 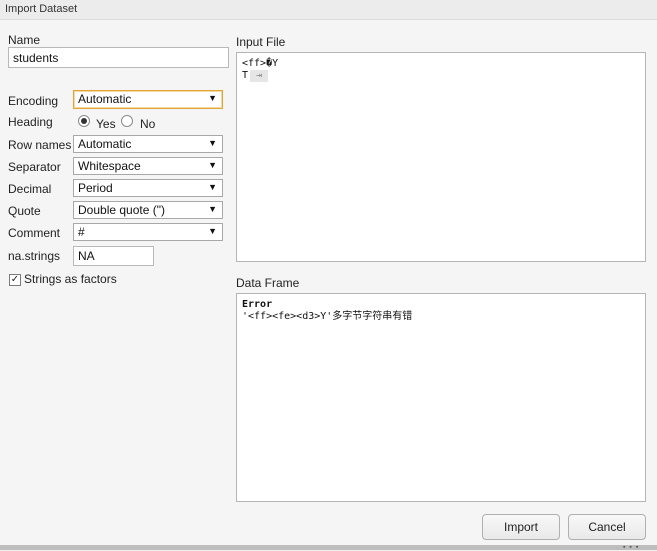 What do you see at coordinates (148, 144) in the screenshot?
I see `rownames-select: Automatic ▼` at bounding box center [148, 144].